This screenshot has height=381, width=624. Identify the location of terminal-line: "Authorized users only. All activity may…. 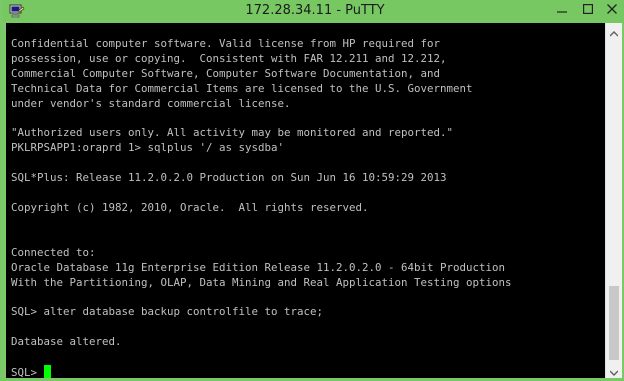
(232, 133).